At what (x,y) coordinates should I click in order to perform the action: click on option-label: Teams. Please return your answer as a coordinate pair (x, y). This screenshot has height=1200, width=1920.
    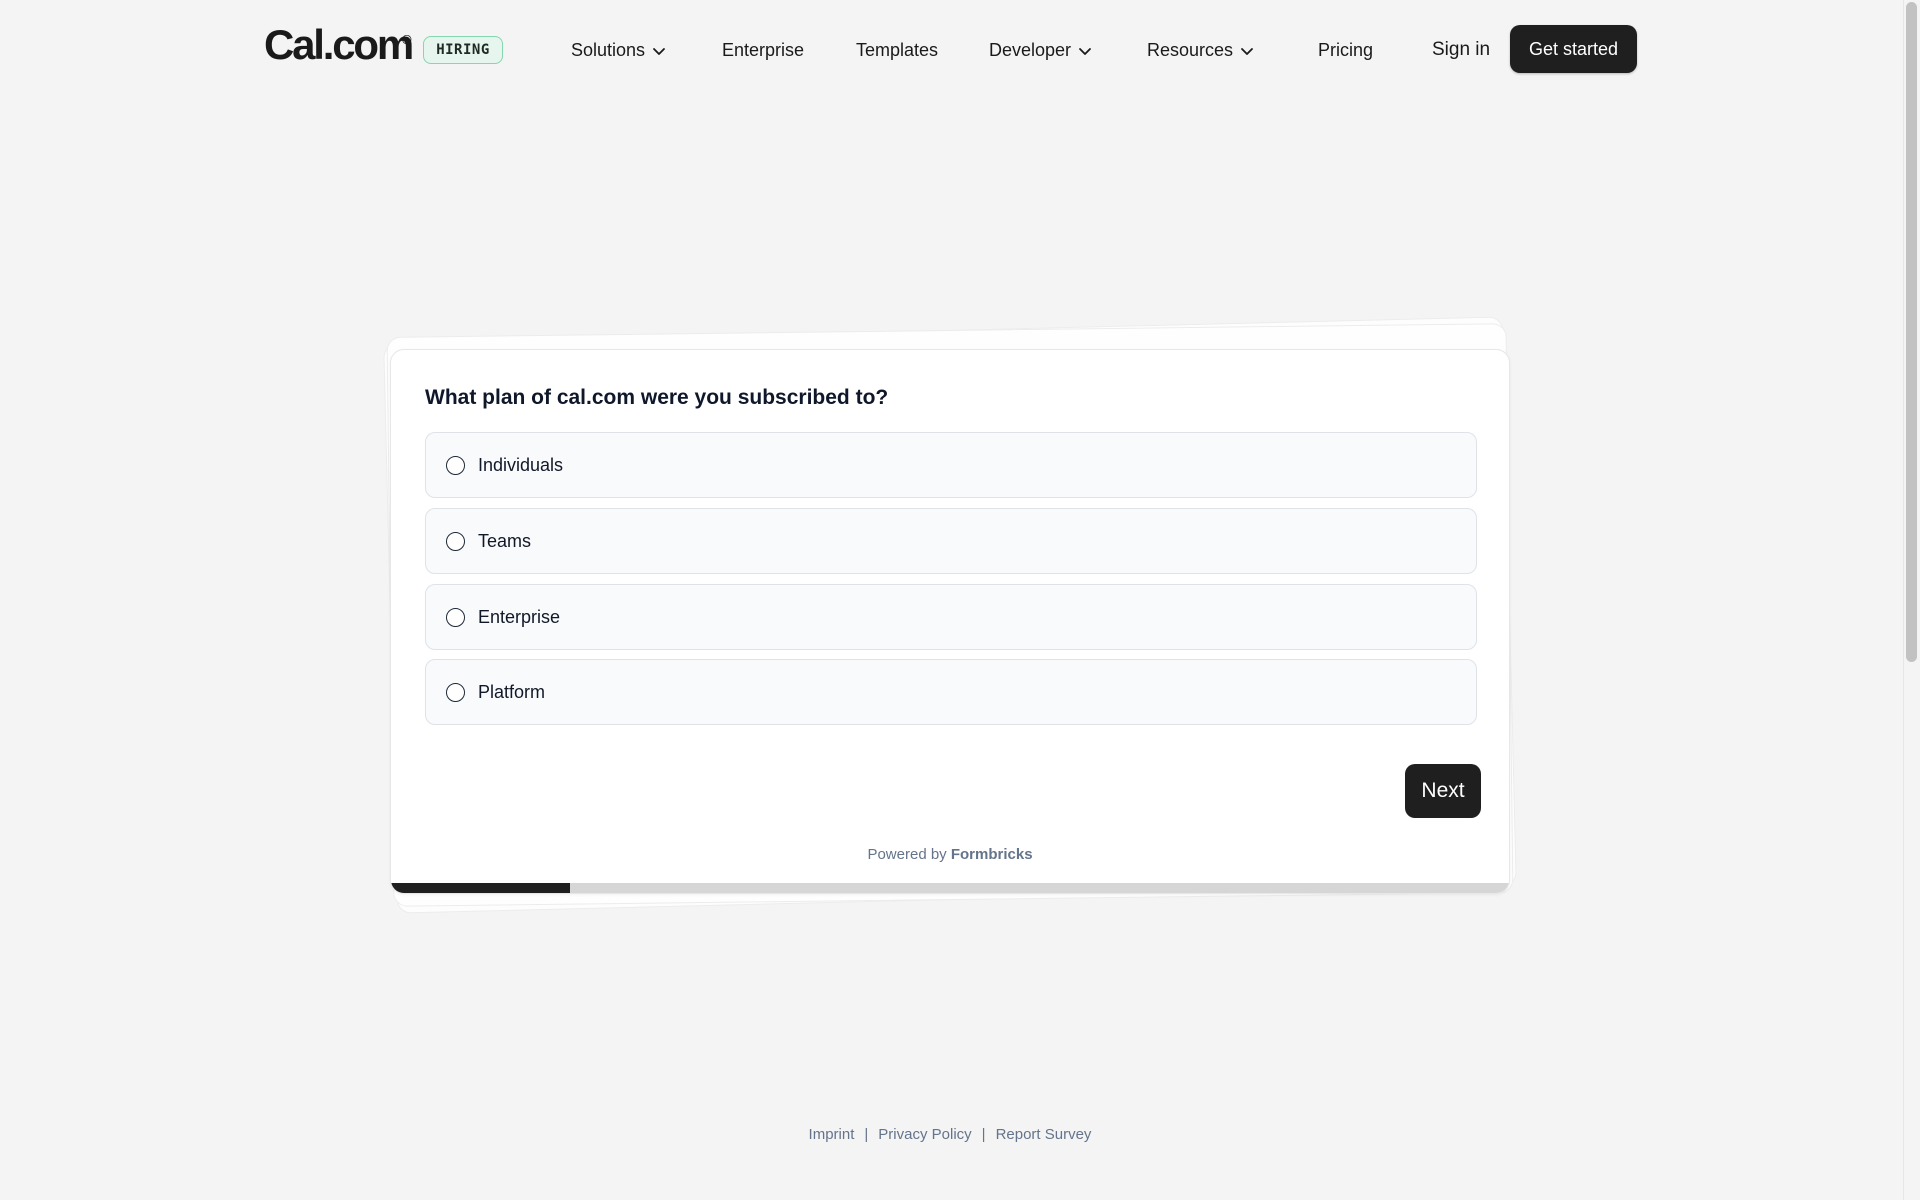
    Looking at the image, I should click on (505, 540).